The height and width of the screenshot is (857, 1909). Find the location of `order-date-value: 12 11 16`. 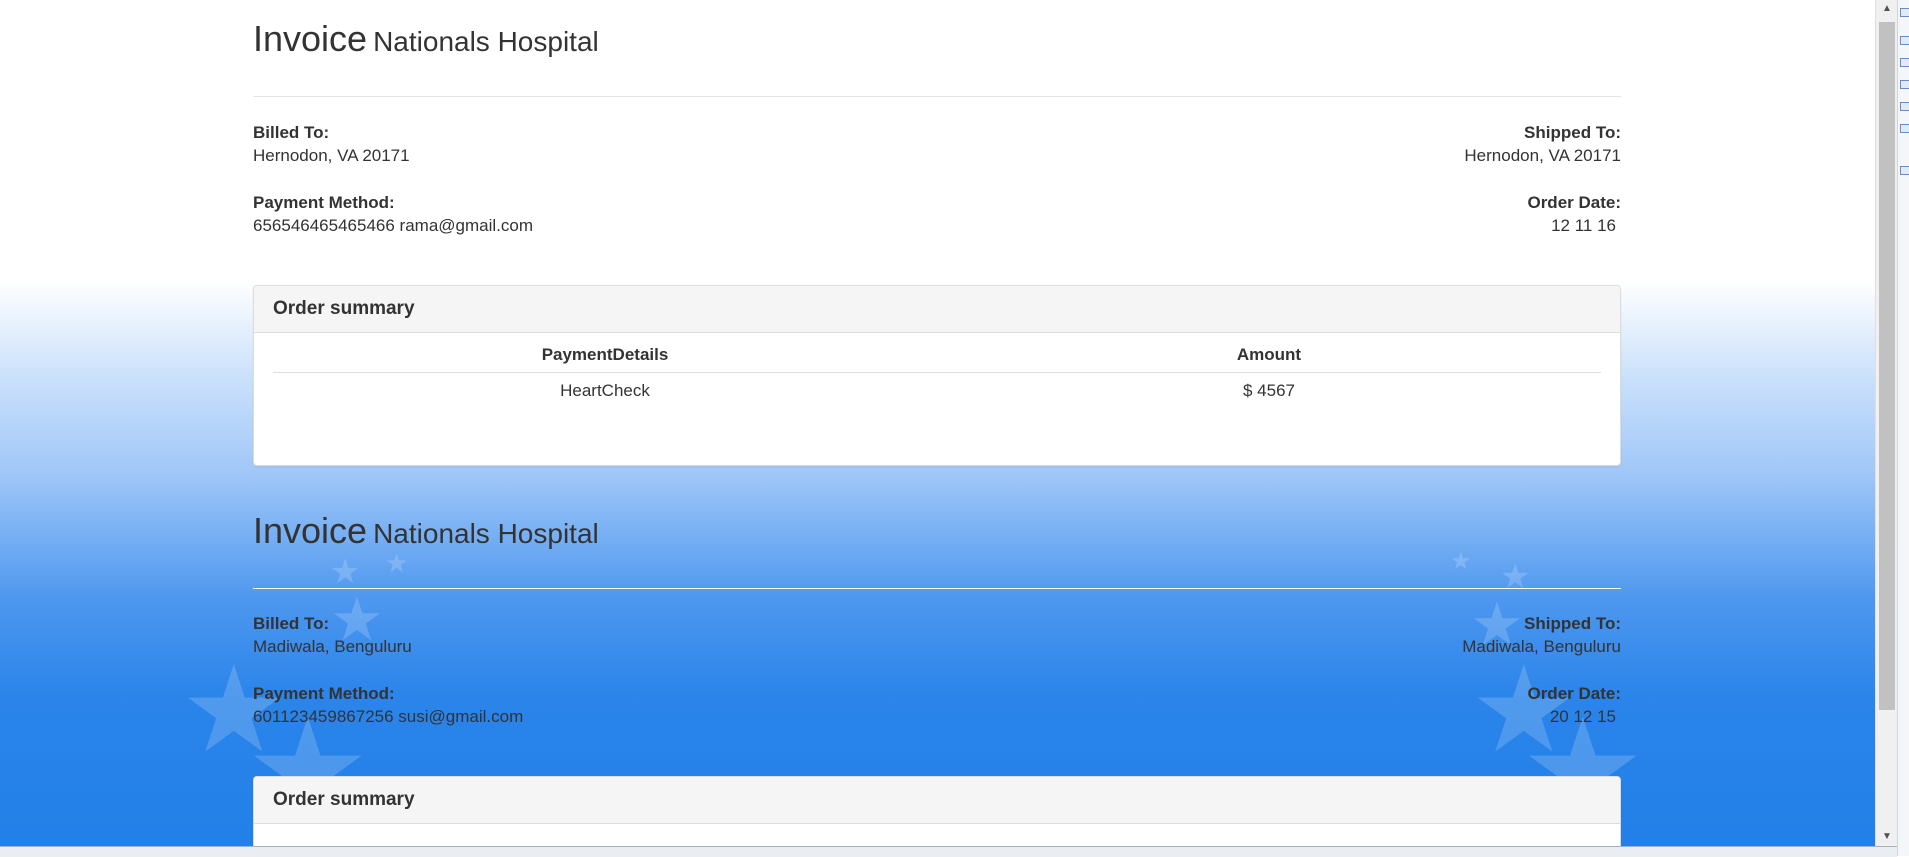

order-date-value: 12 11 16 is located at coordinates (1583, 225).